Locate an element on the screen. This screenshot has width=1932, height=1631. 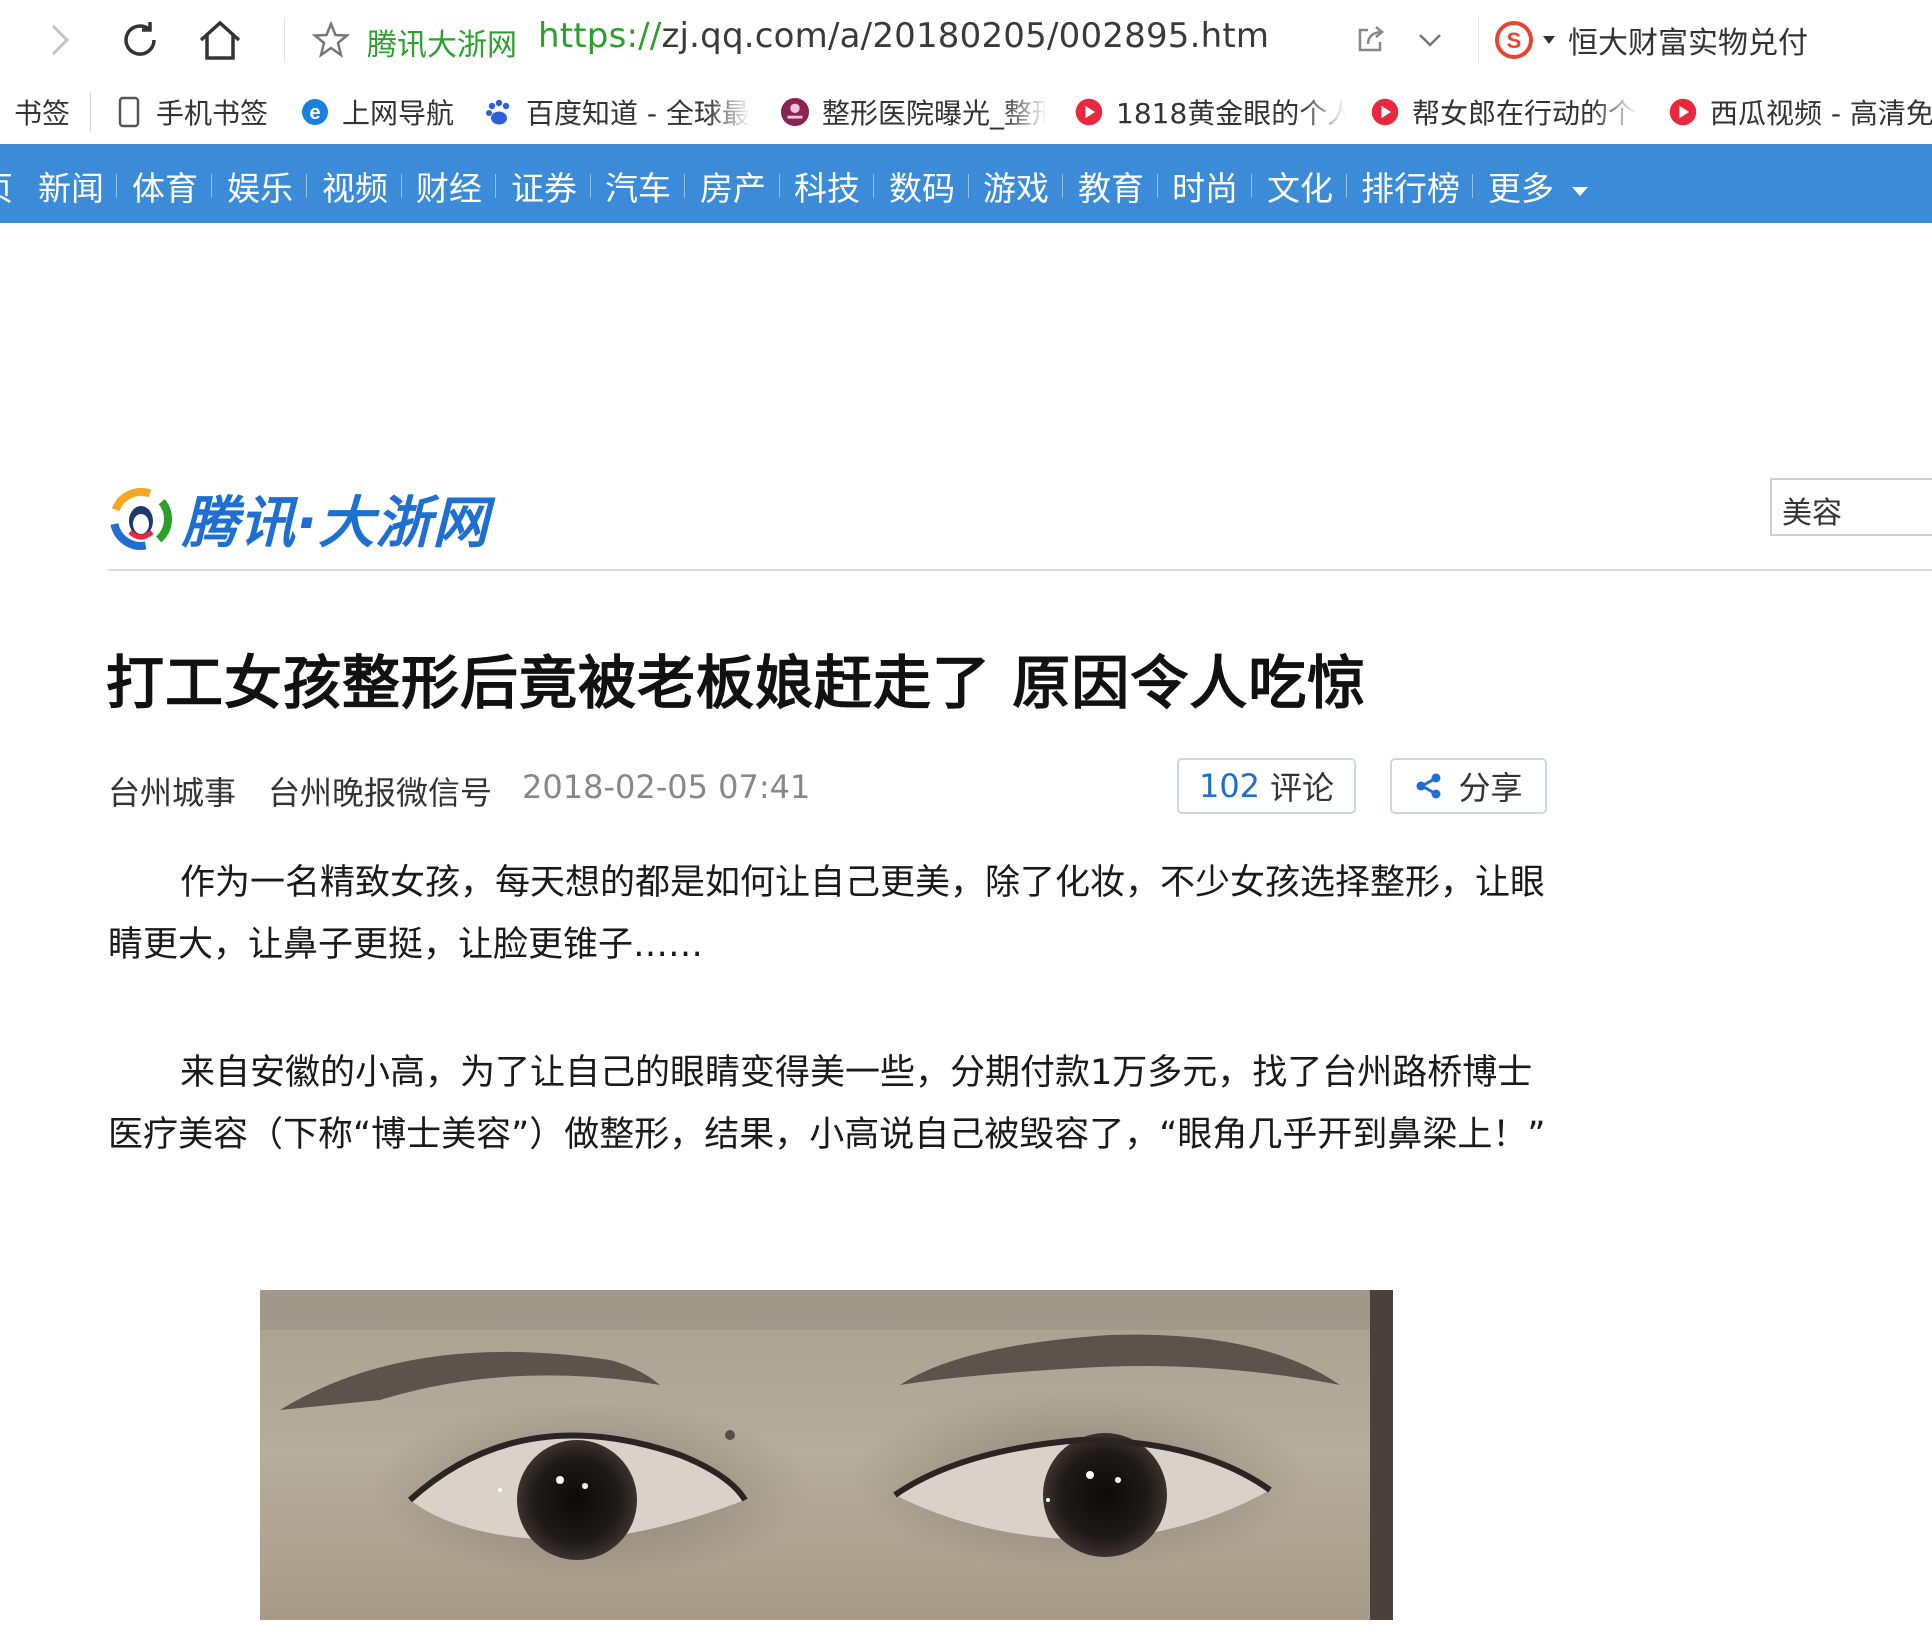
penguin-ring-logo-icon is located at coordinates (141, 518).